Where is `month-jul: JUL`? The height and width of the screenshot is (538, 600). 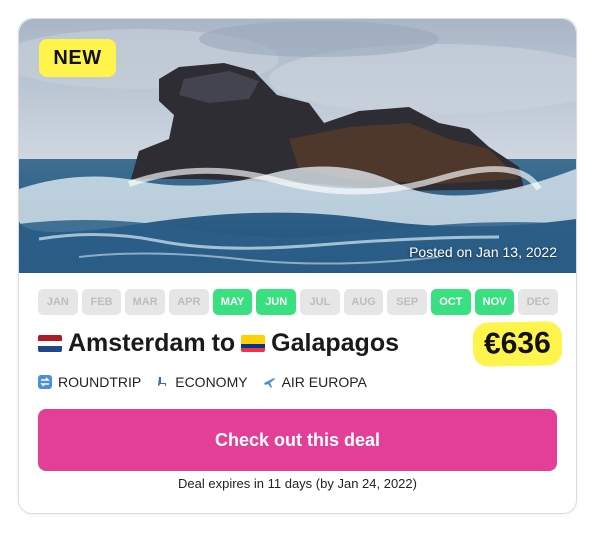
month-jul: JUL is located at coordinates (320, 302).